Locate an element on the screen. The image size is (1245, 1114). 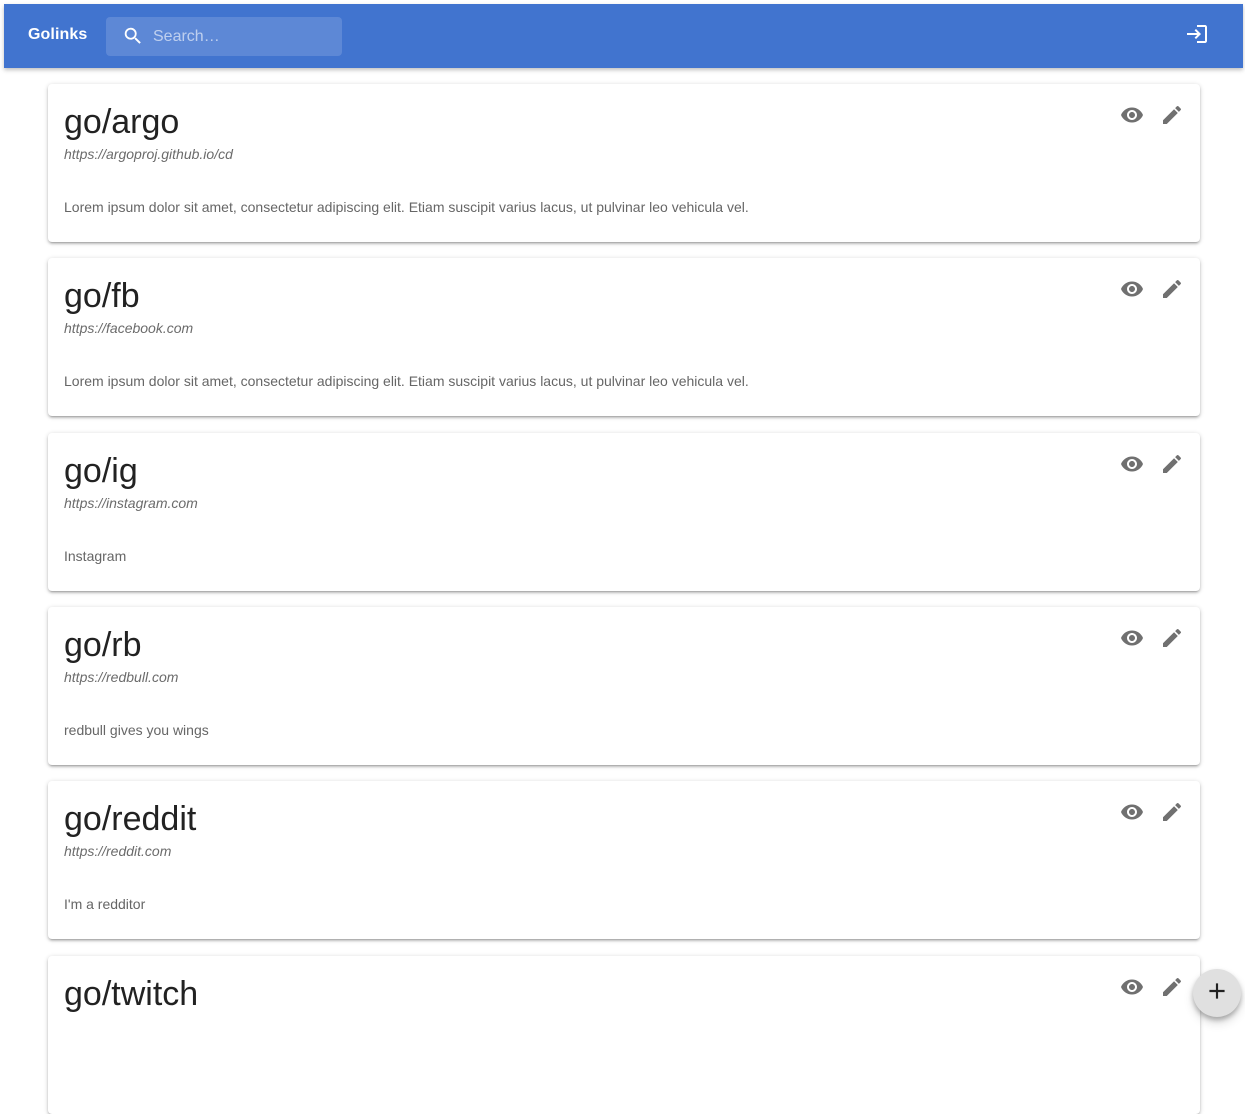
link-description: I'm a redditor is located at coordinates (105, 904).